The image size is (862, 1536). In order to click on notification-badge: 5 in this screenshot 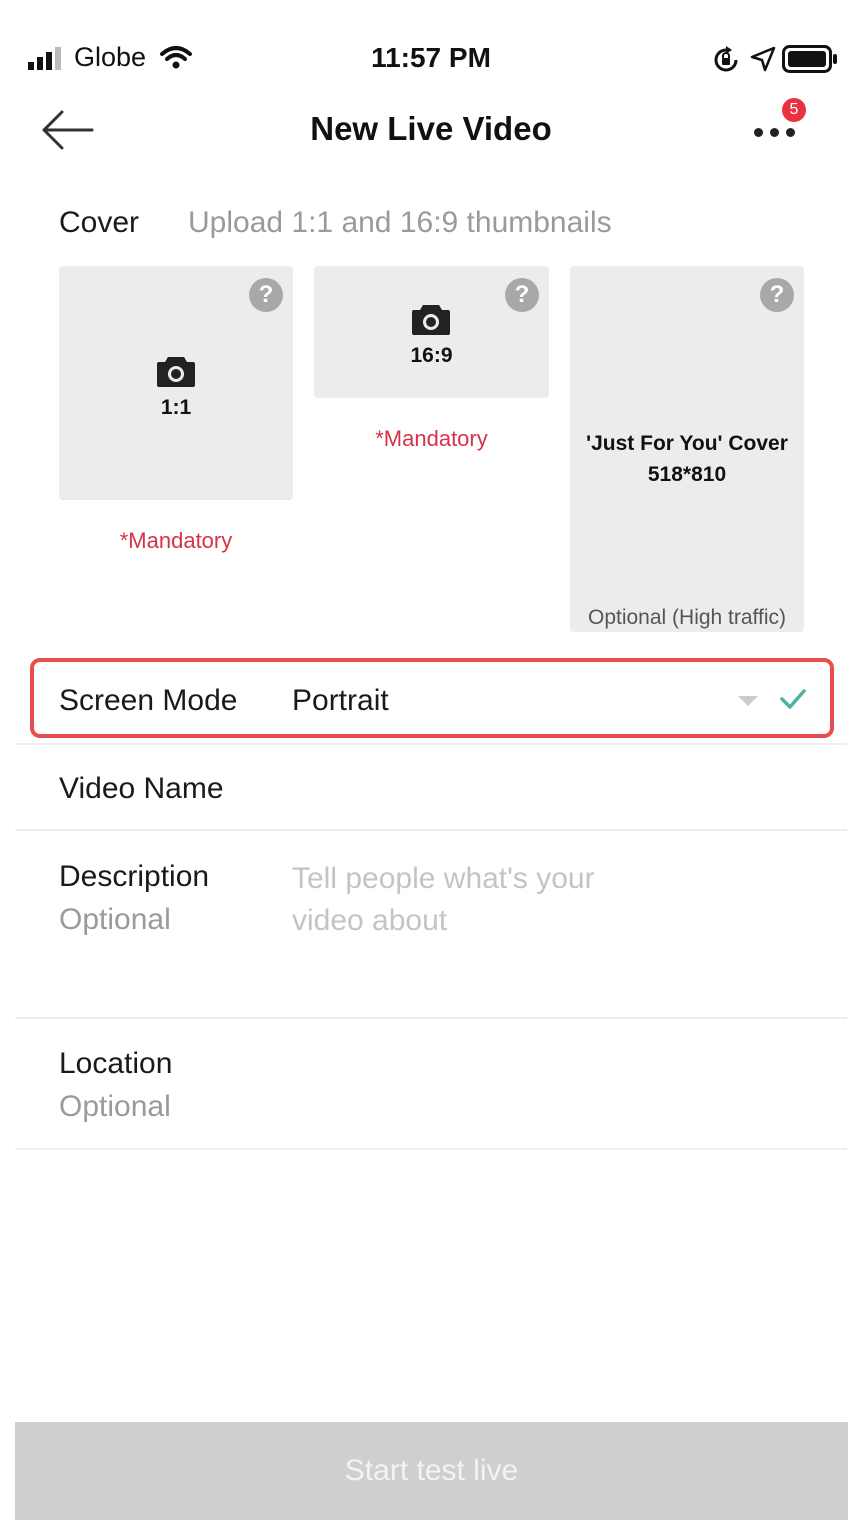, I will do `click(794, 110)`.